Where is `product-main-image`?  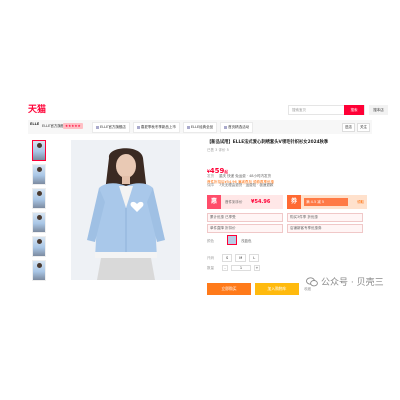 product-main-image is located at coordinates (125, 210).